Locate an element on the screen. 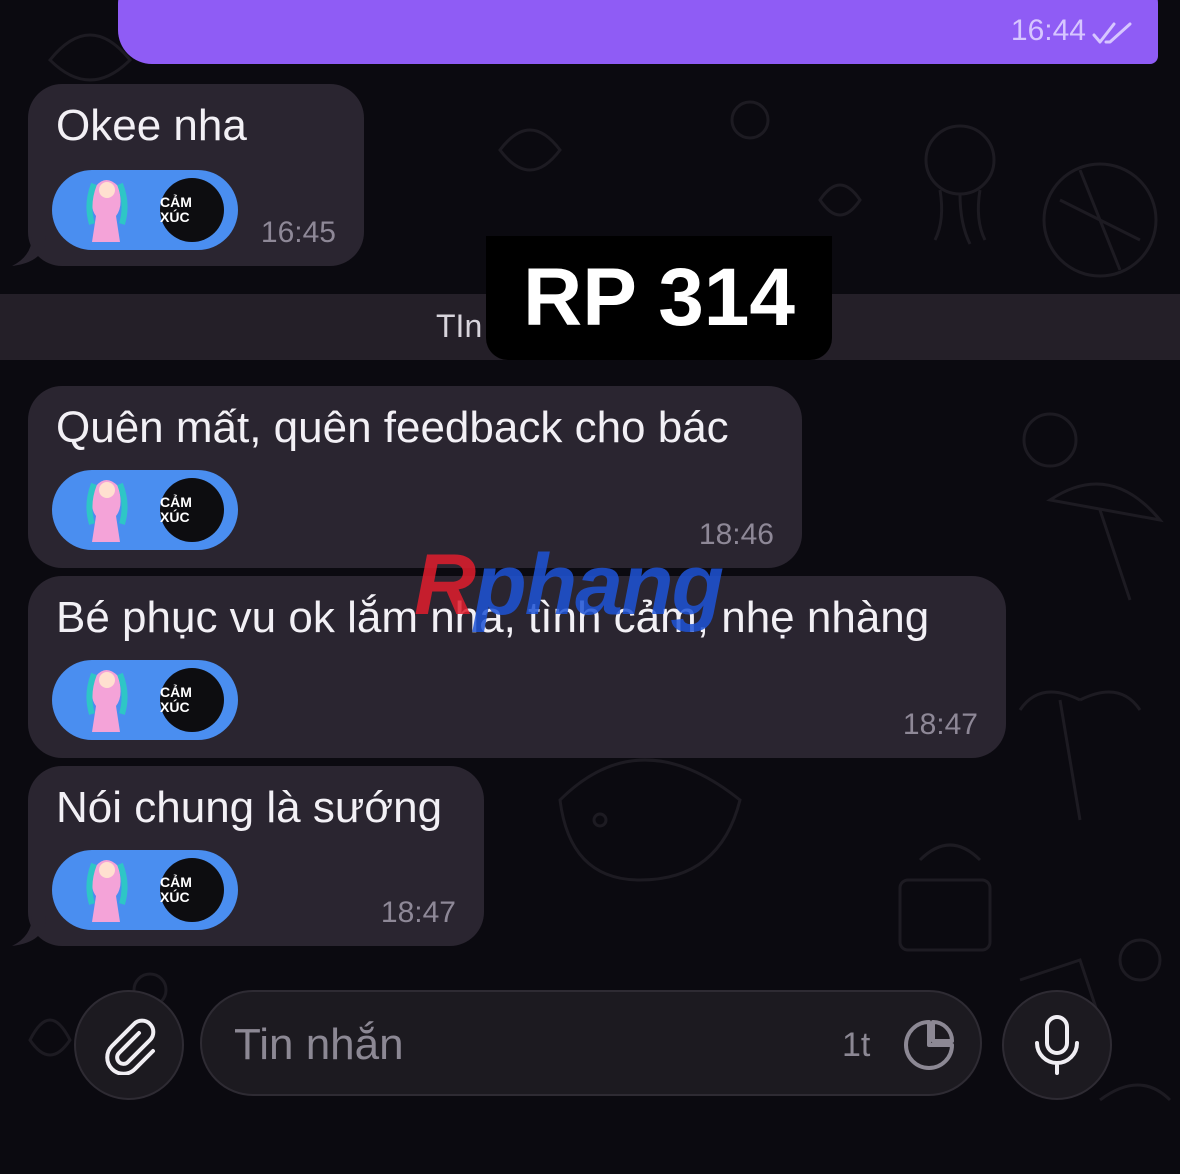  paperclip-icon is located at coordinates (130, 1046).